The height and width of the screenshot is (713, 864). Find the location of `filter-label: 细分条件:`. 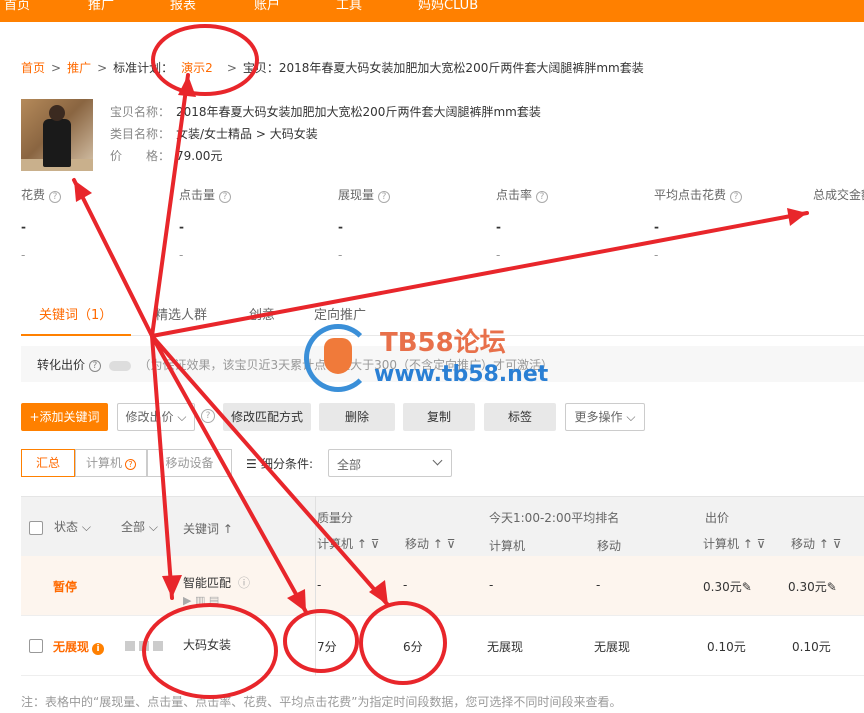

filter-label: 细分条件: is located at coordinates (286, 464).